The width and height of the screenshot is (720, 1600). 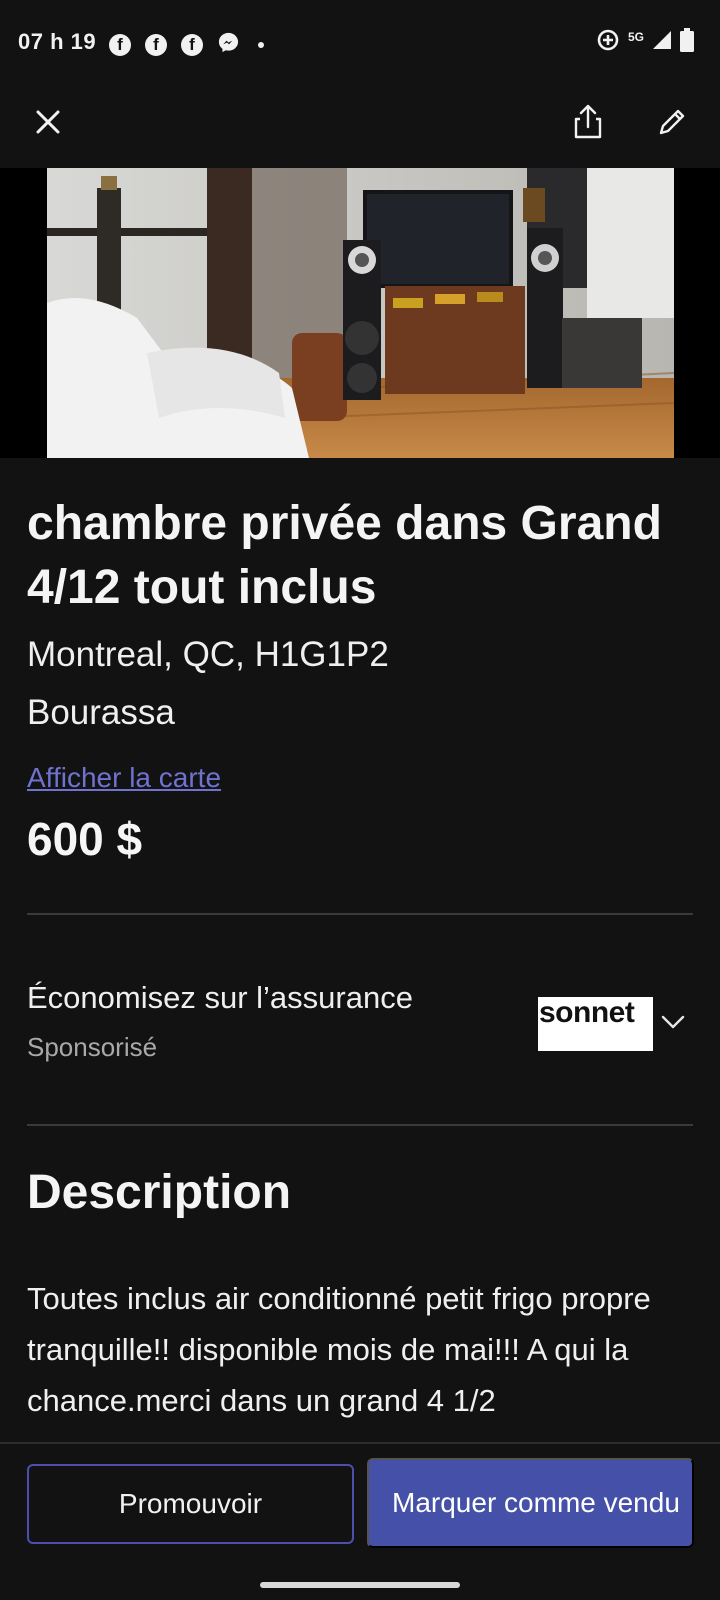 I want to click on home-indicator, so click(x=360, y=1585).